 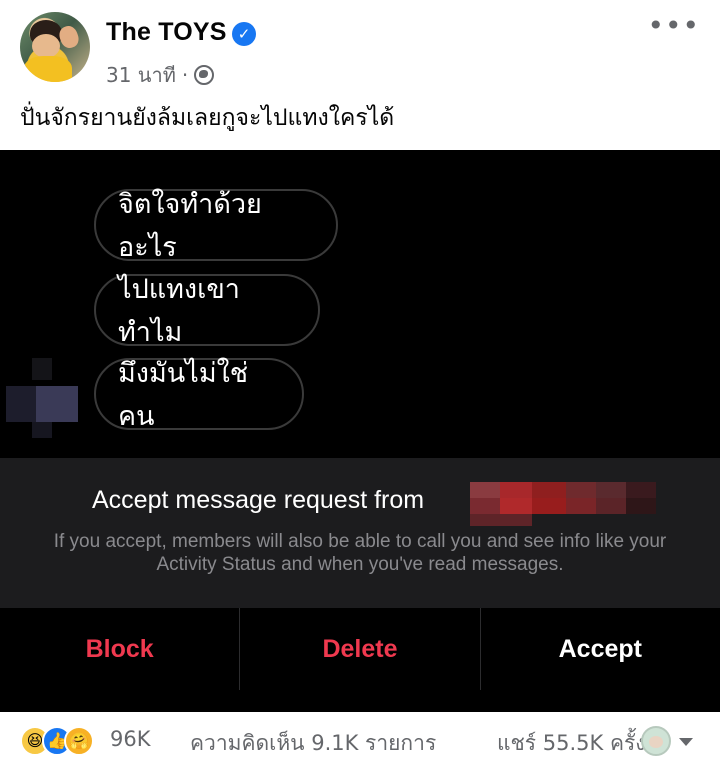 I want to click on request-actions: Block Delete Accept, so click(x=360, y=649).